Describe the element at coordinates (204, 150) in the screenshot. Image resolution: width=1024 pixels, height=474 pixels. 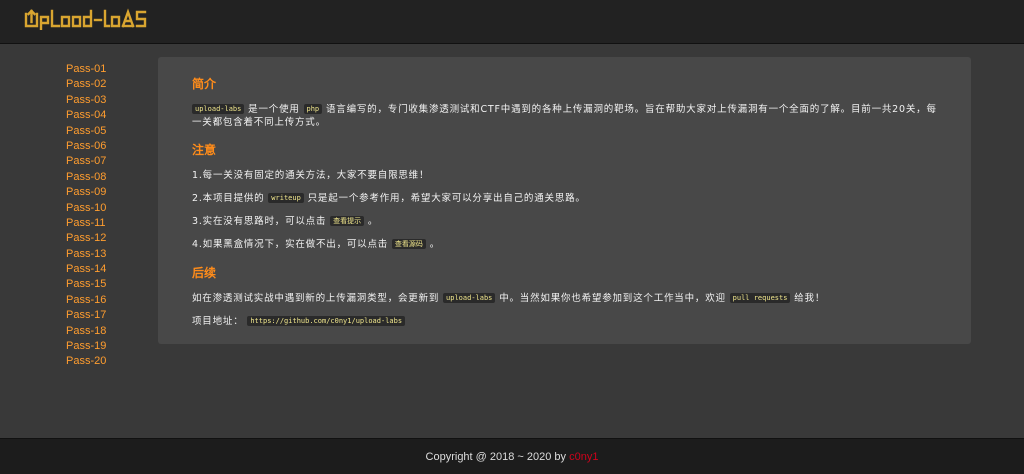
I see `notes-heading: 注意` at that location.